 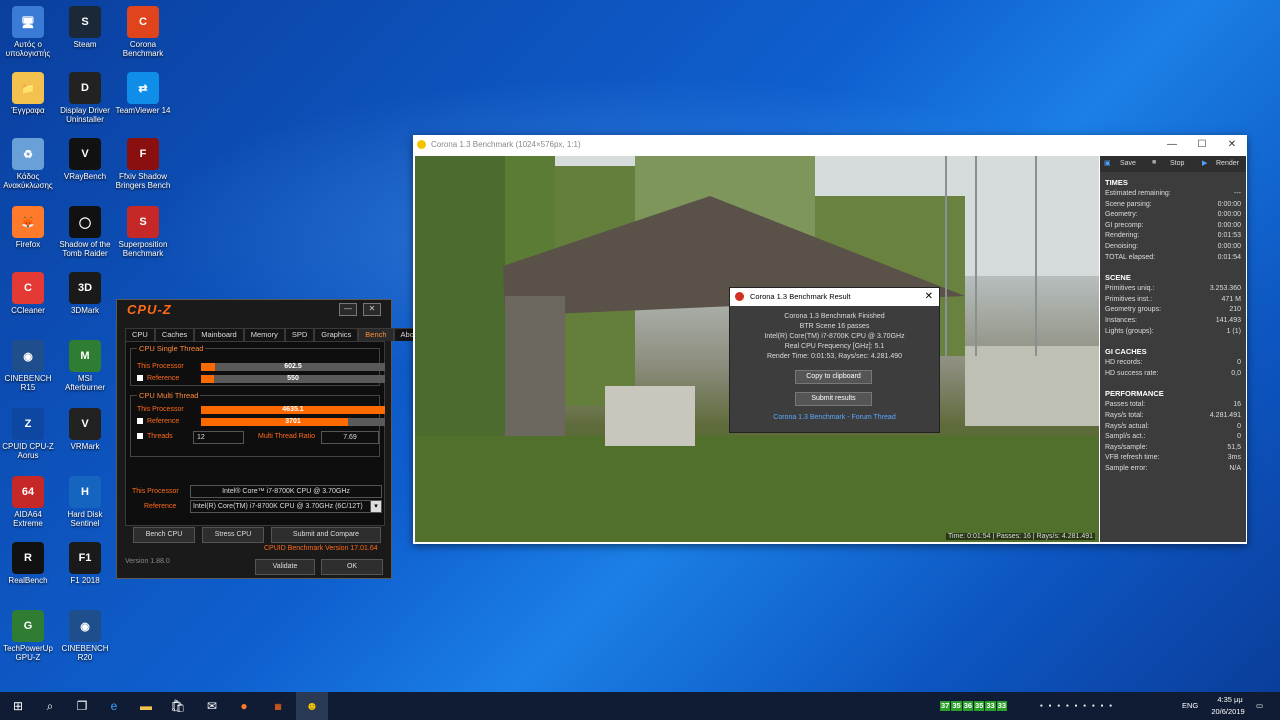 I want to click on multi-ref-label: Reference, so click(x=158, y=421).